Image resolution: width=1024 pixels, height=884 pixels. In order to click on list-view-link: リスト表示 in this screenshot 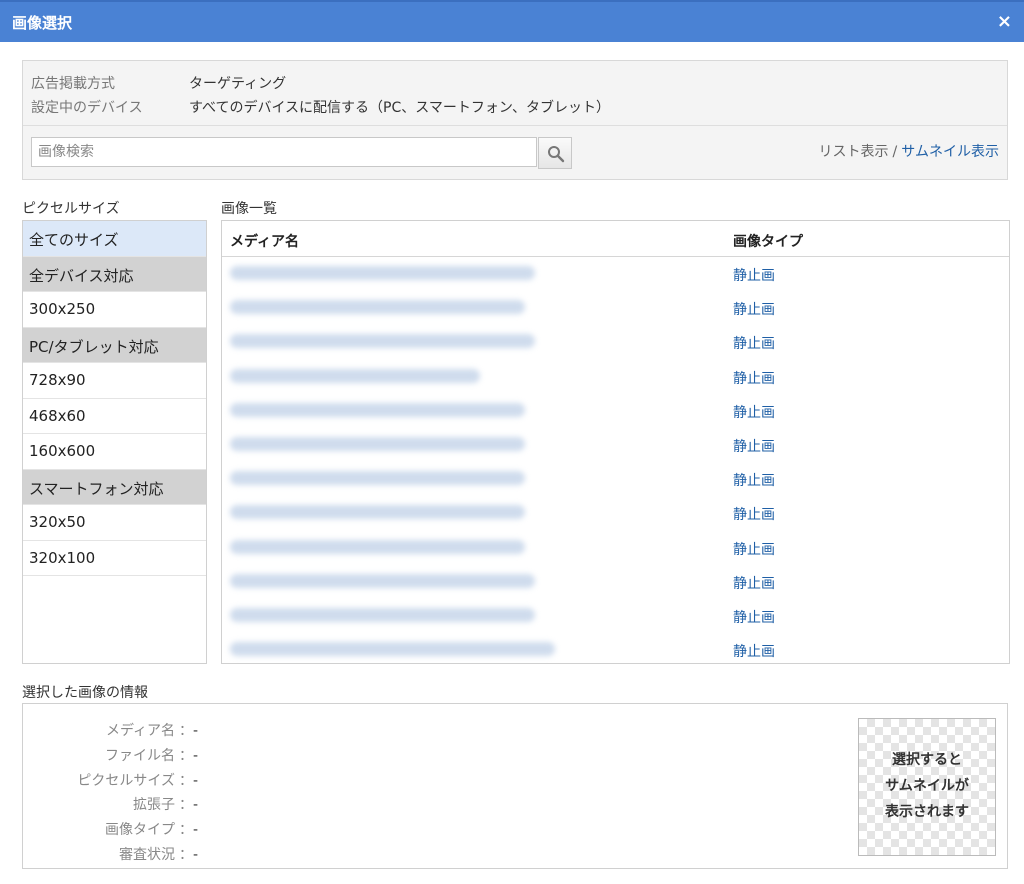, I will do `click(854, 152)`.